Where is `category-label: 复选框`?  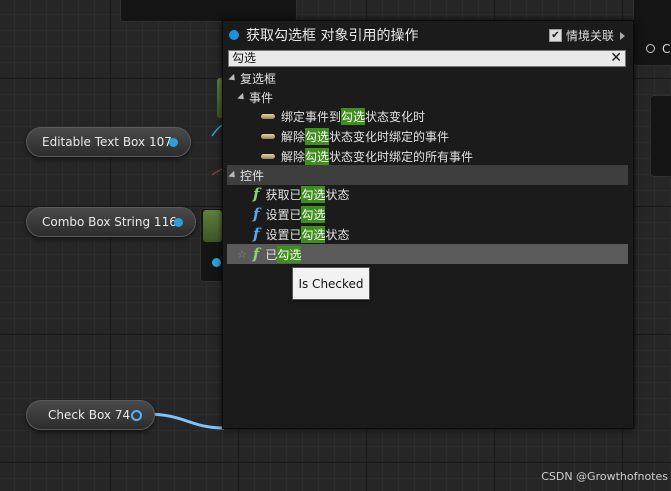 category-label: 复选框 is located at coordinates (258, 78).